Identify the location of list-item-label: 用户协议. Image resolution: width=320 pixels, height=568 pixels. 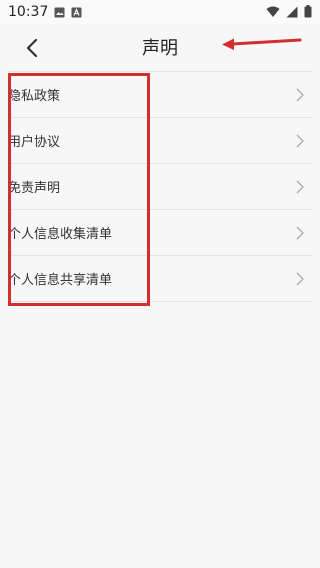
(34, 142).